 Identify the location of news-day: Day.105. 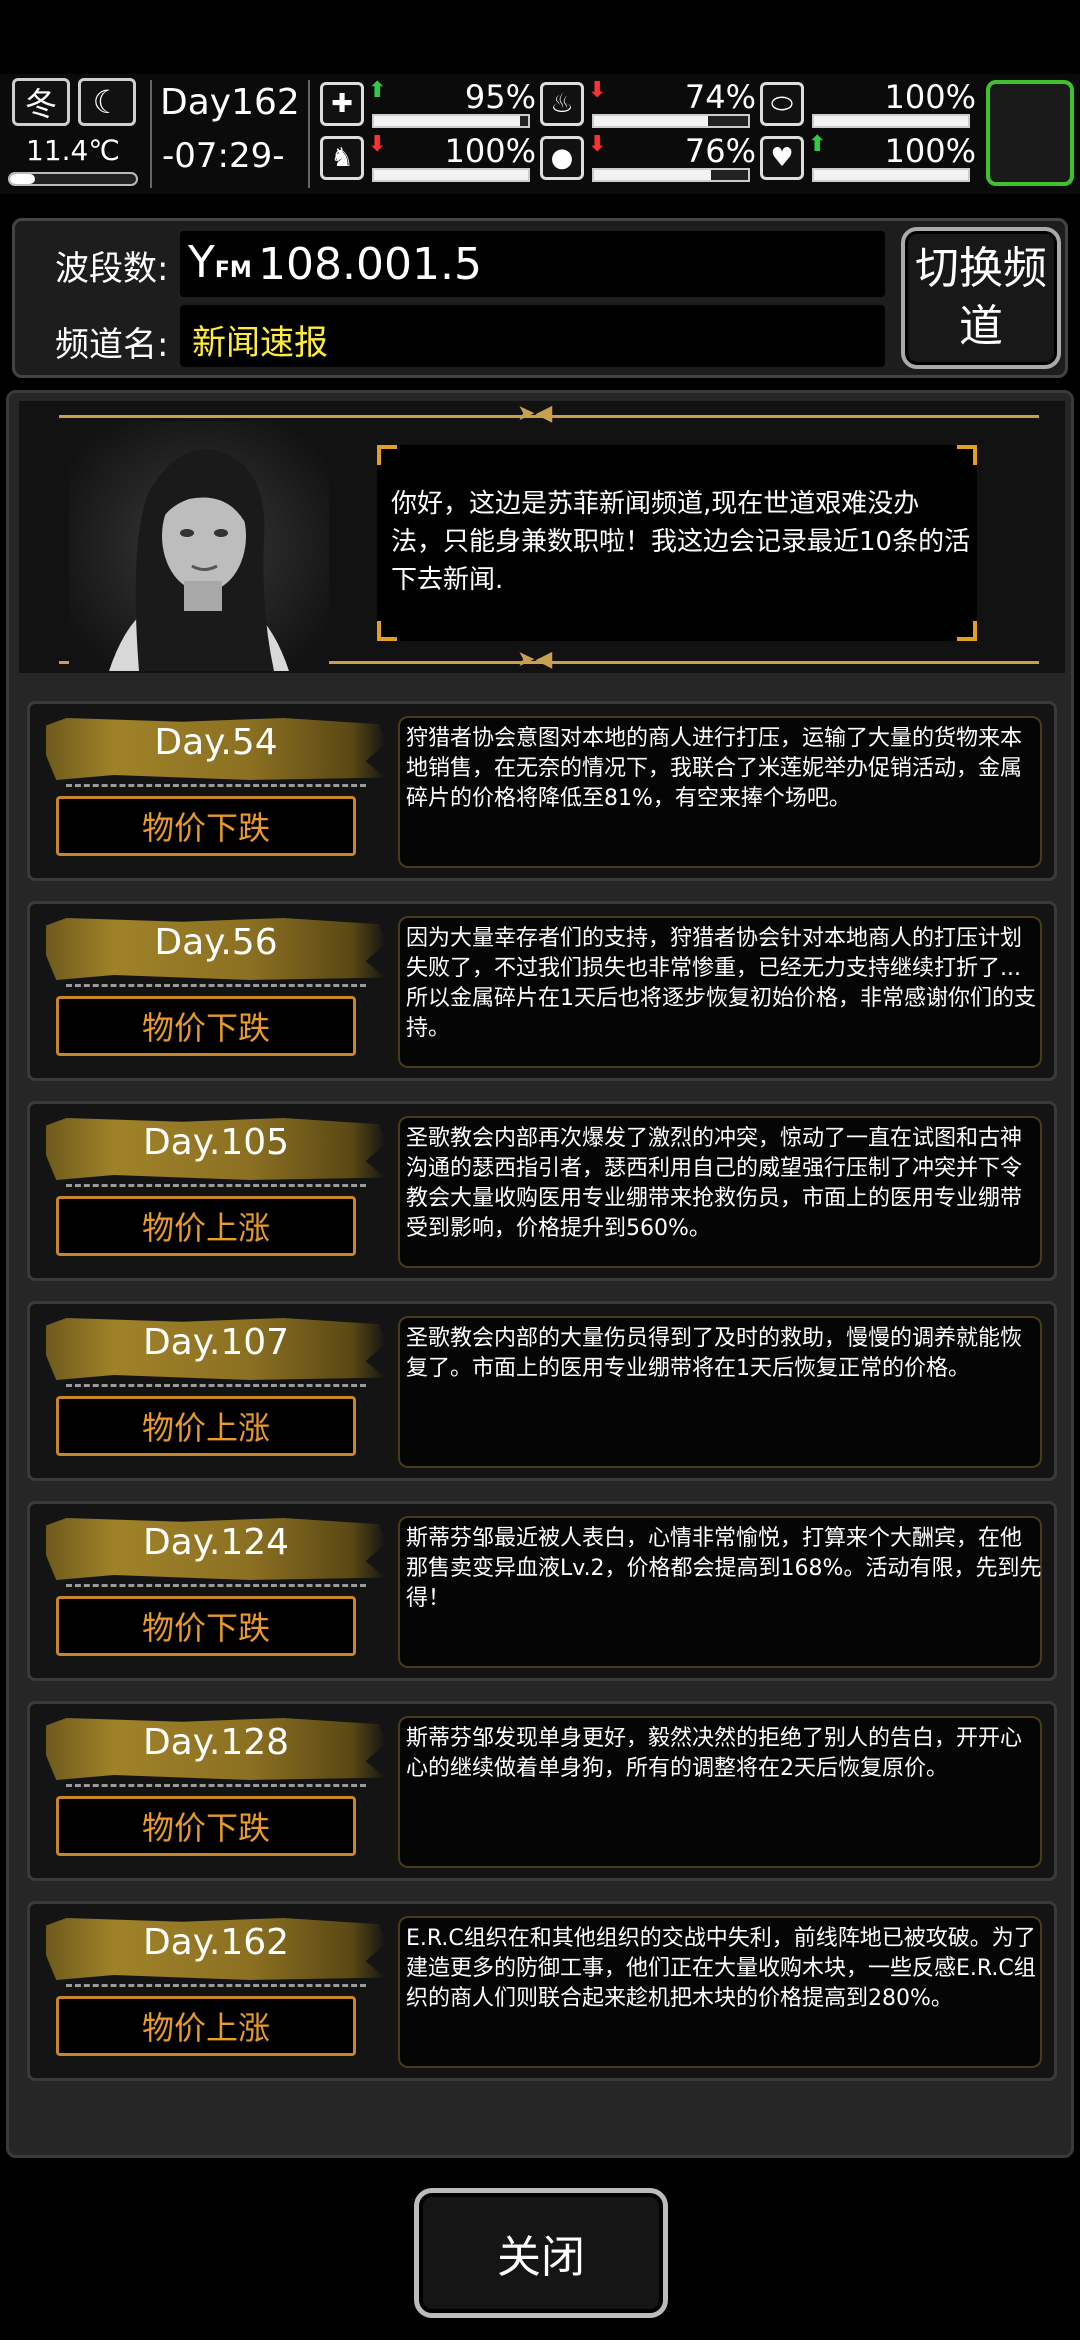
(216, 1142).